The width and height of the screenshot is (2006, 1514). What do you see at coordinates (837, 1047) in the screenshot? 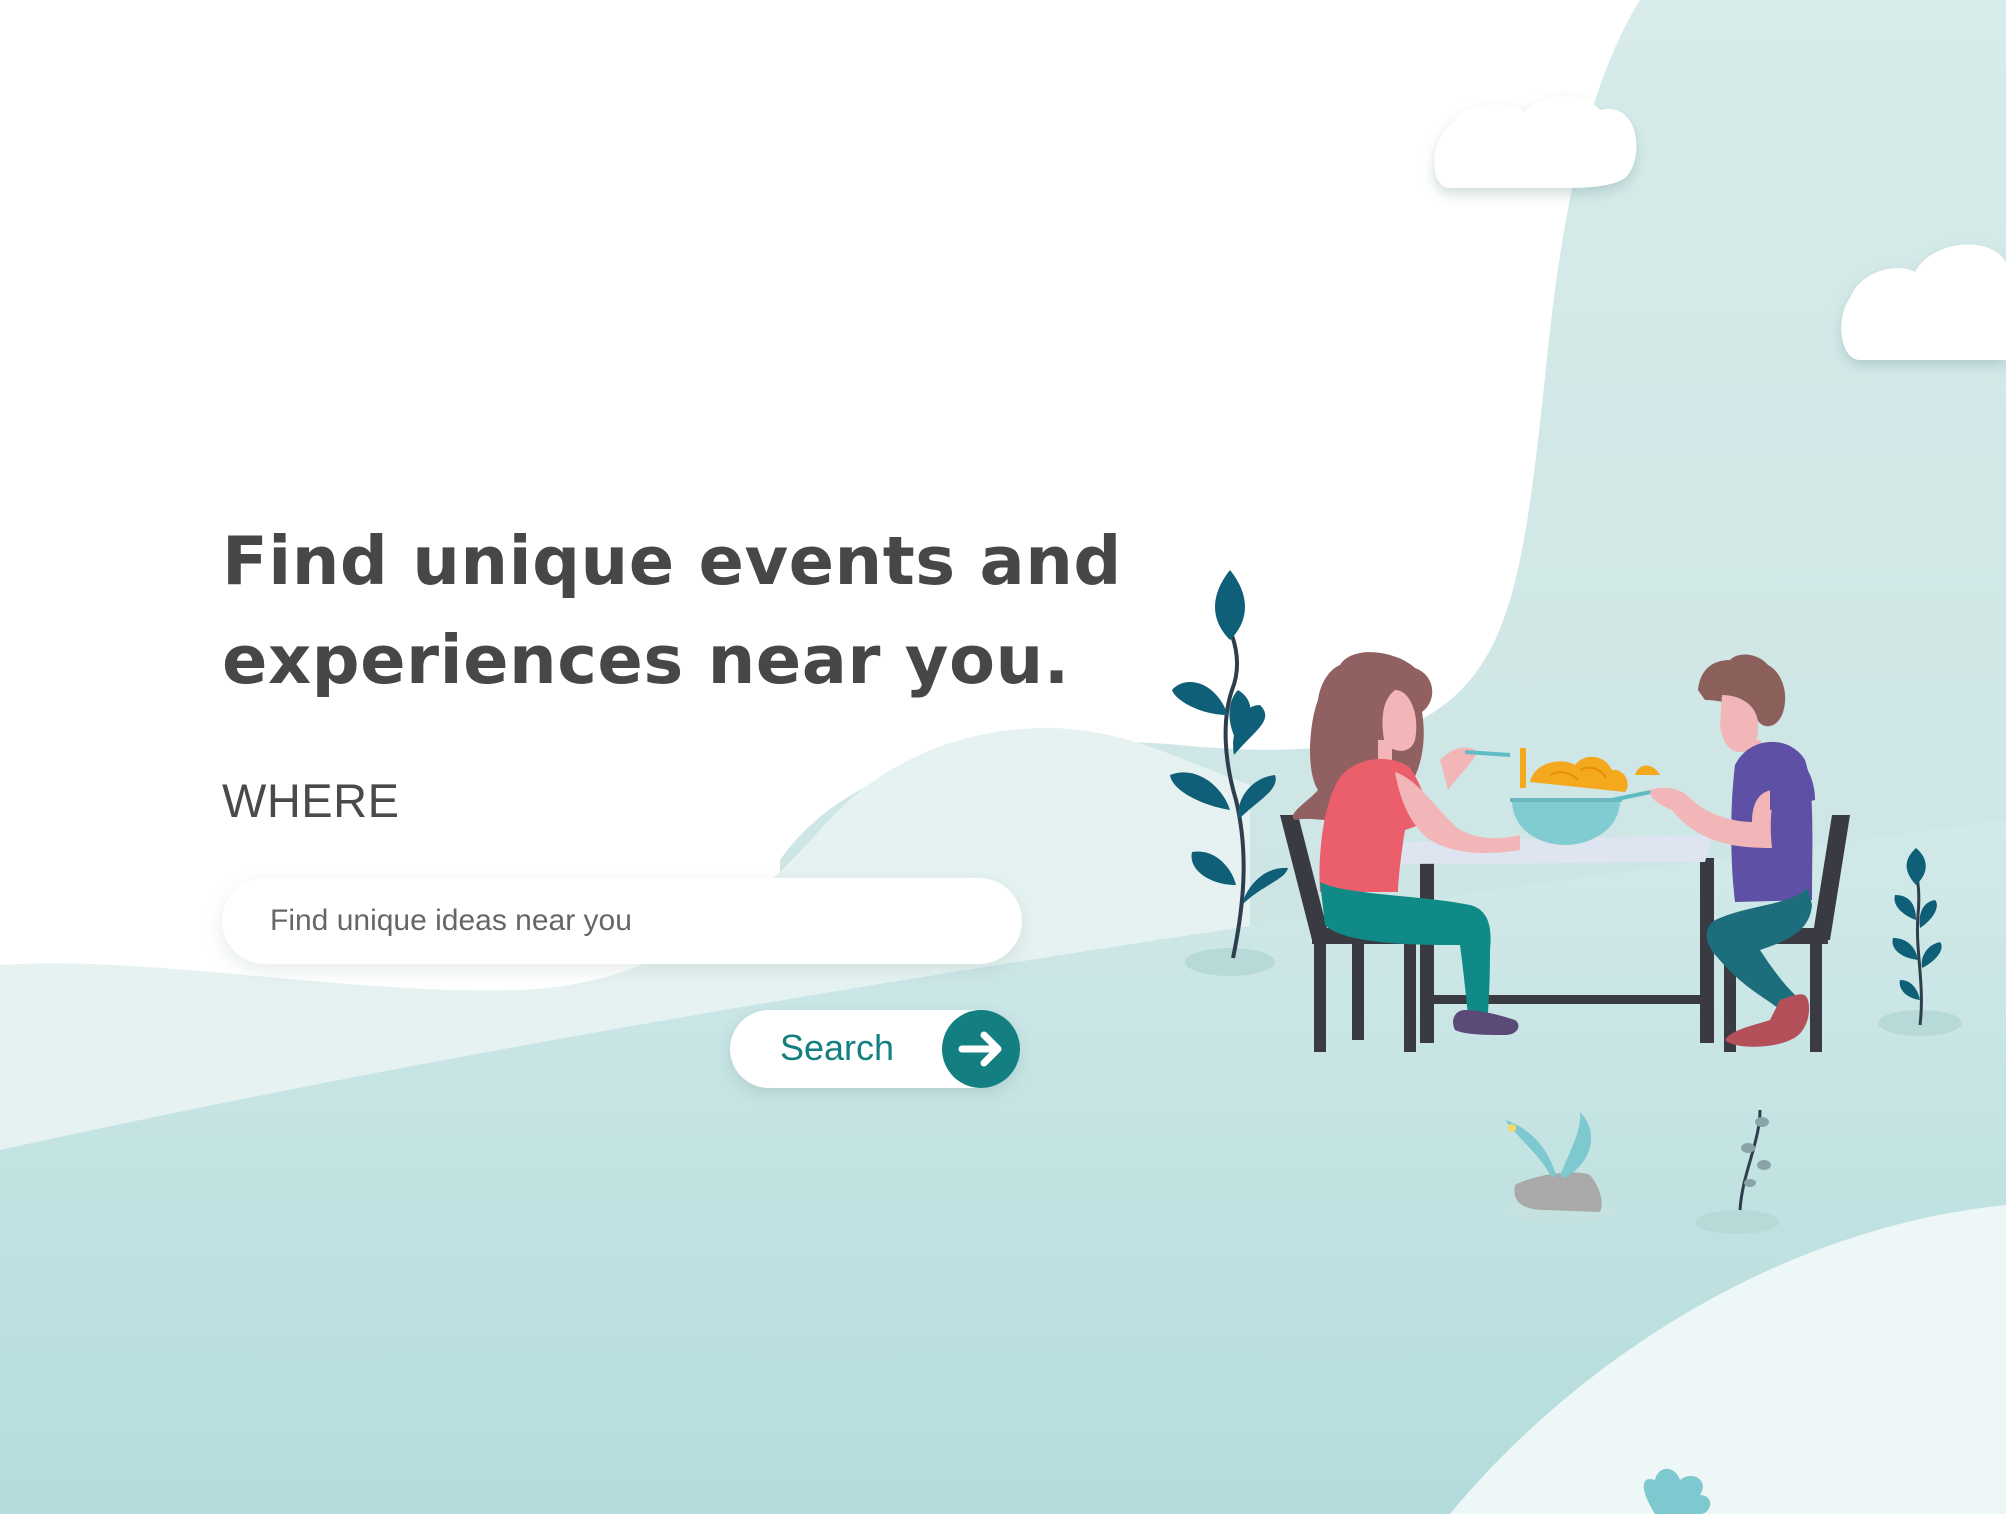
I see `search-button-label: Search` at bounding box center [837, 1047].